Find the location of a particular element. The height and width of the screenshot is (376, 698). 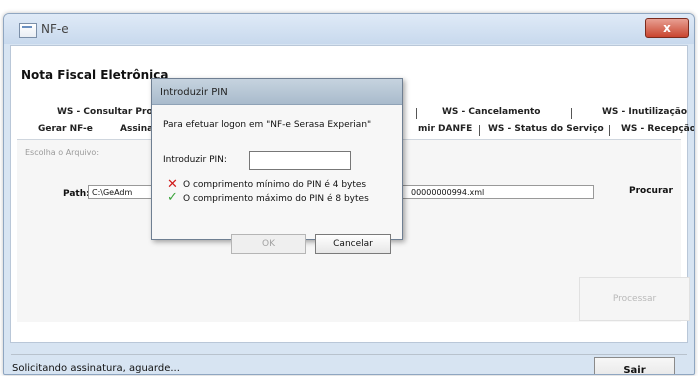

window-title: NF-e is located at coordinates (55, 29).